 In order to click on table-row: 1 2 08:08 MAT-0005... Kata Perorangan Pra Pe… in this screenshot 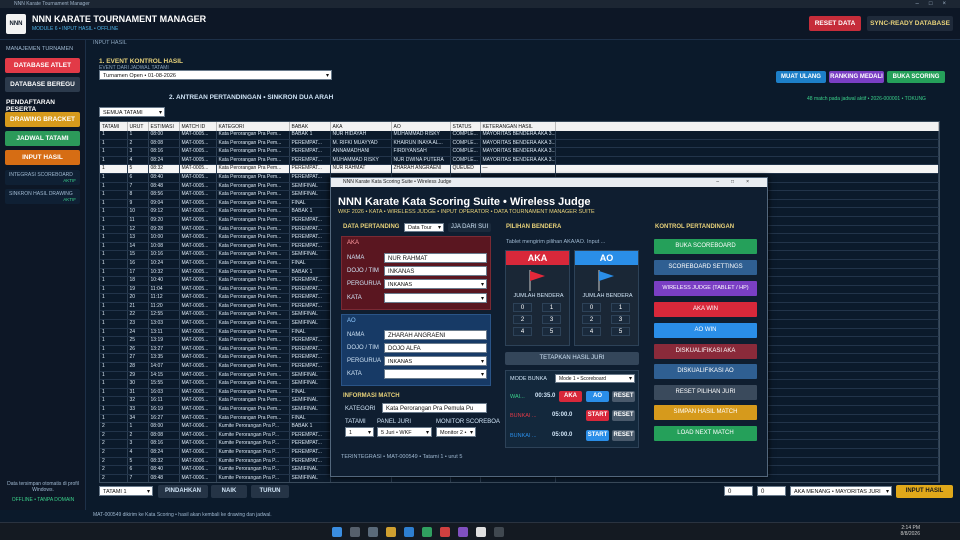, I will do `click(519, 144)`.